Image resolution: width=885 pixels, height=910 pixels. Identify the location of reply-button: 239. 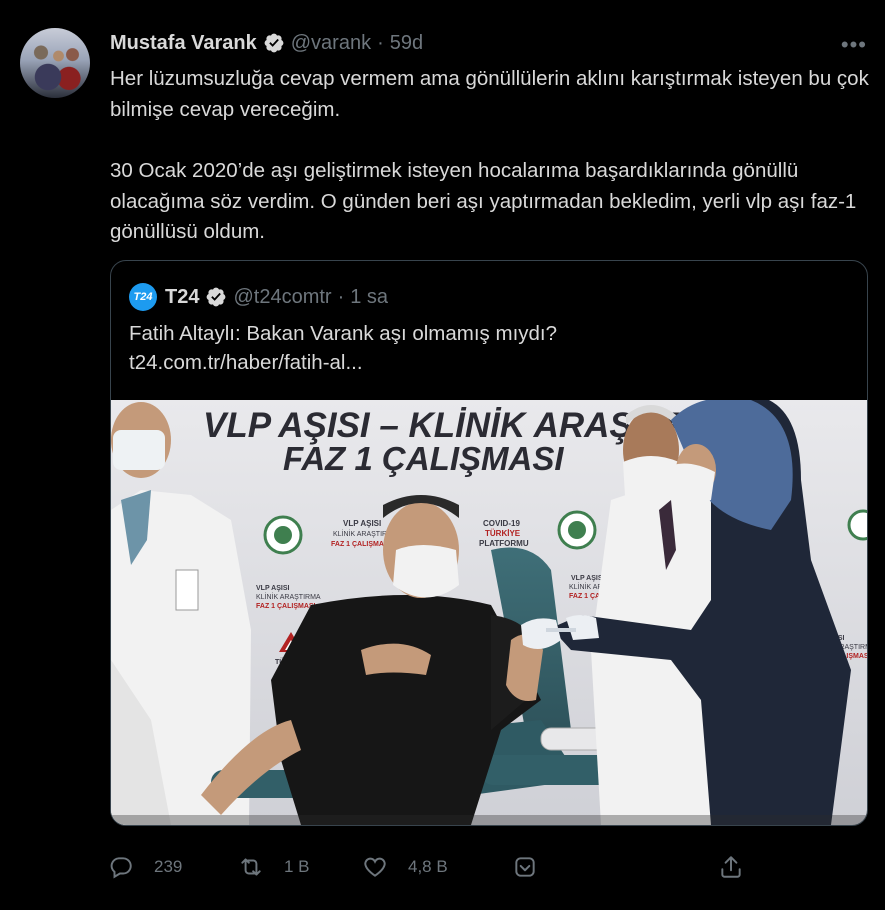
(145, 867).